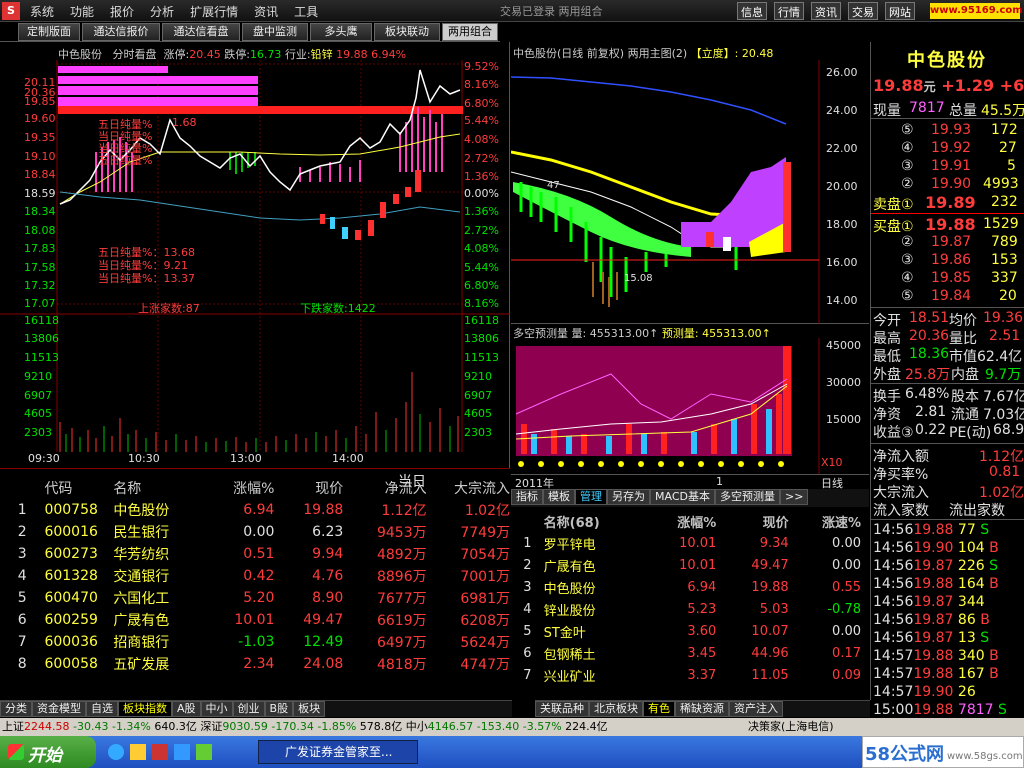 The image size is (1024, 768). Describe the element at coordinates (255, 510) in the screenshot. I see `table-row: 1 000758 中色股份 6.94 19.88 1.12亿 1.02亿` at that location.